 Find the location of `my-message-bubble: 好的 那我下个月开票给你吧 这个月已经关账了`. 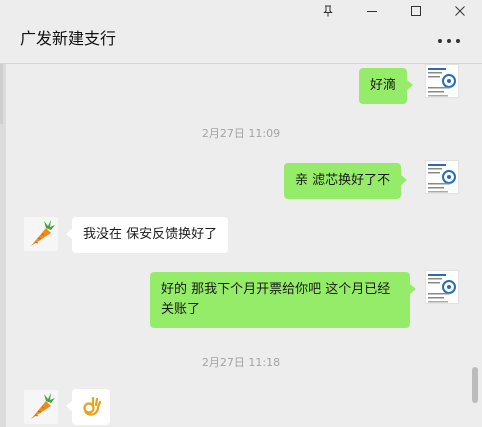

my-message-bubble: 好的 那我下个月开票给你吧 这个月已经关账了 is located at coordinates (283, 300).